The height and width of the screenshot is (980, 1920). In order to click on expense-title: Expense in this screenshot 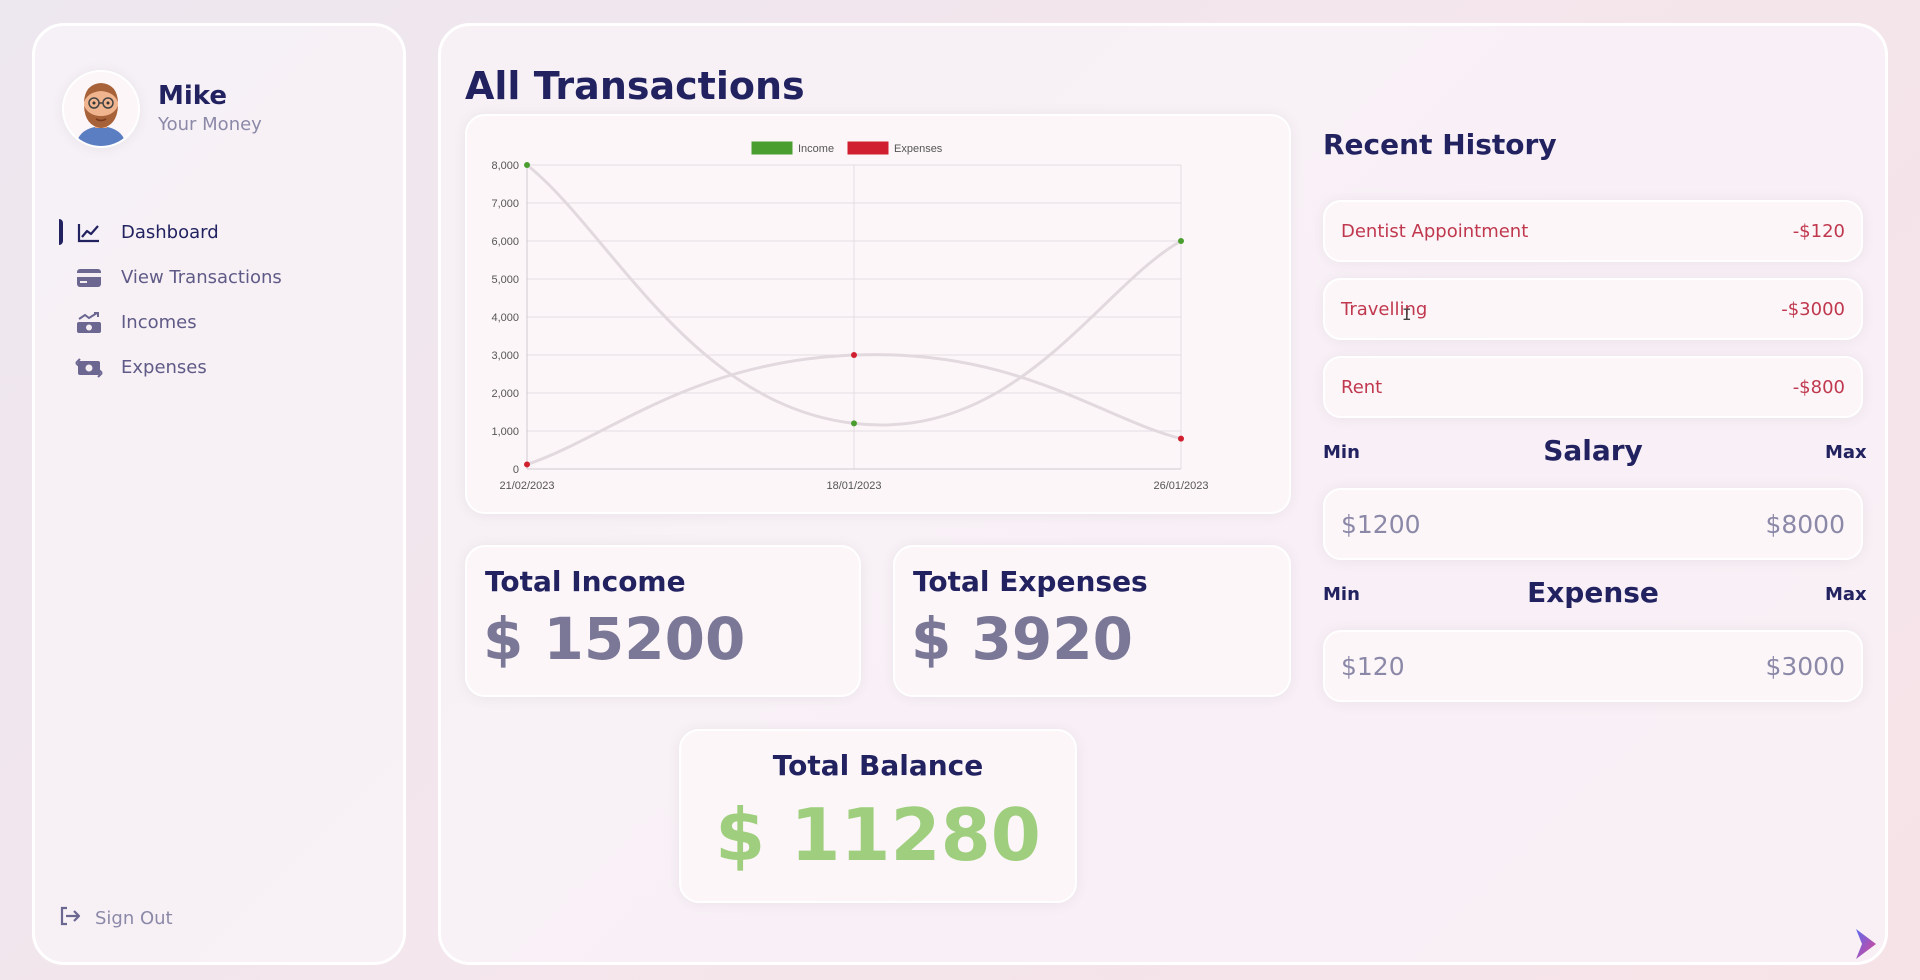, I will do `click(1593, 592)`.